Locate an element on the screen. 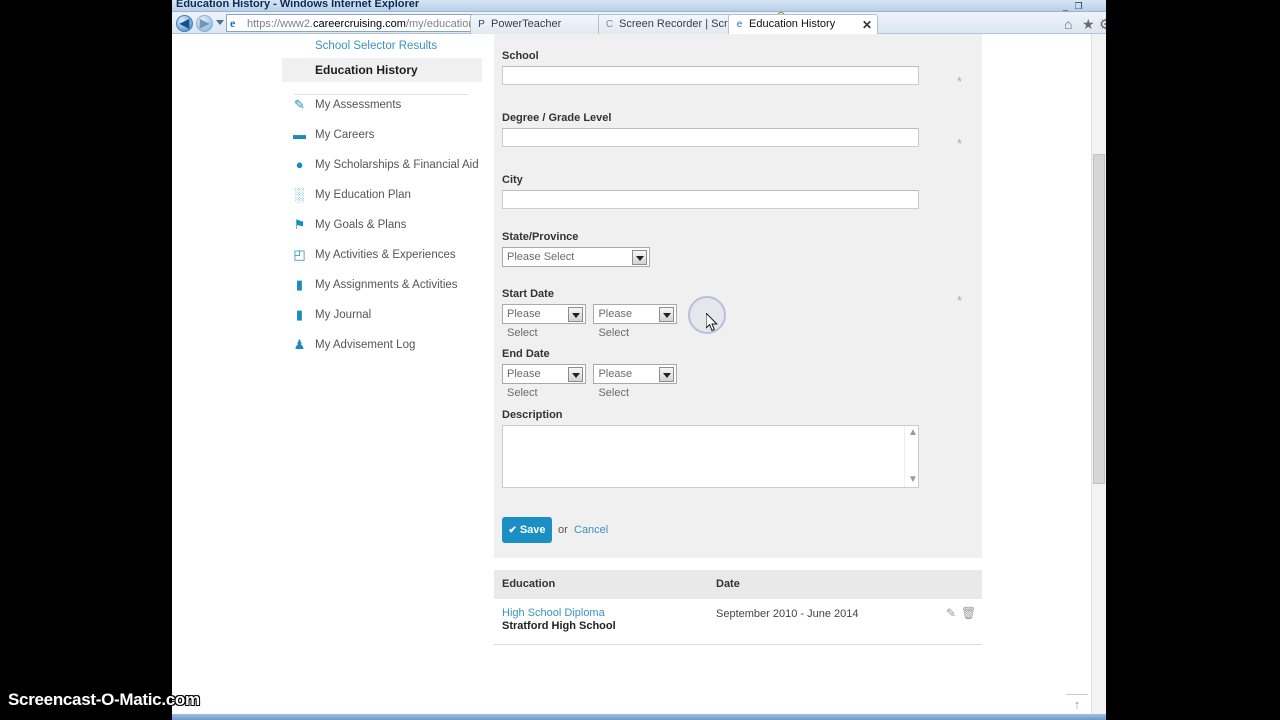 This screenshot has height=720, width=1280. window-controls: _ ❐ is located at coordinates (1074, 6).